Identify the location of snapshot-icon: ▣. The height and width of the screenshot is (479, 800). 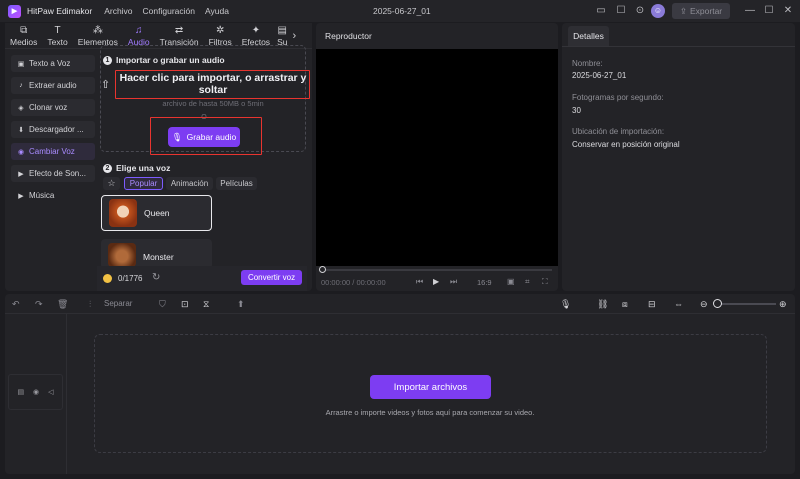
(511, 281).